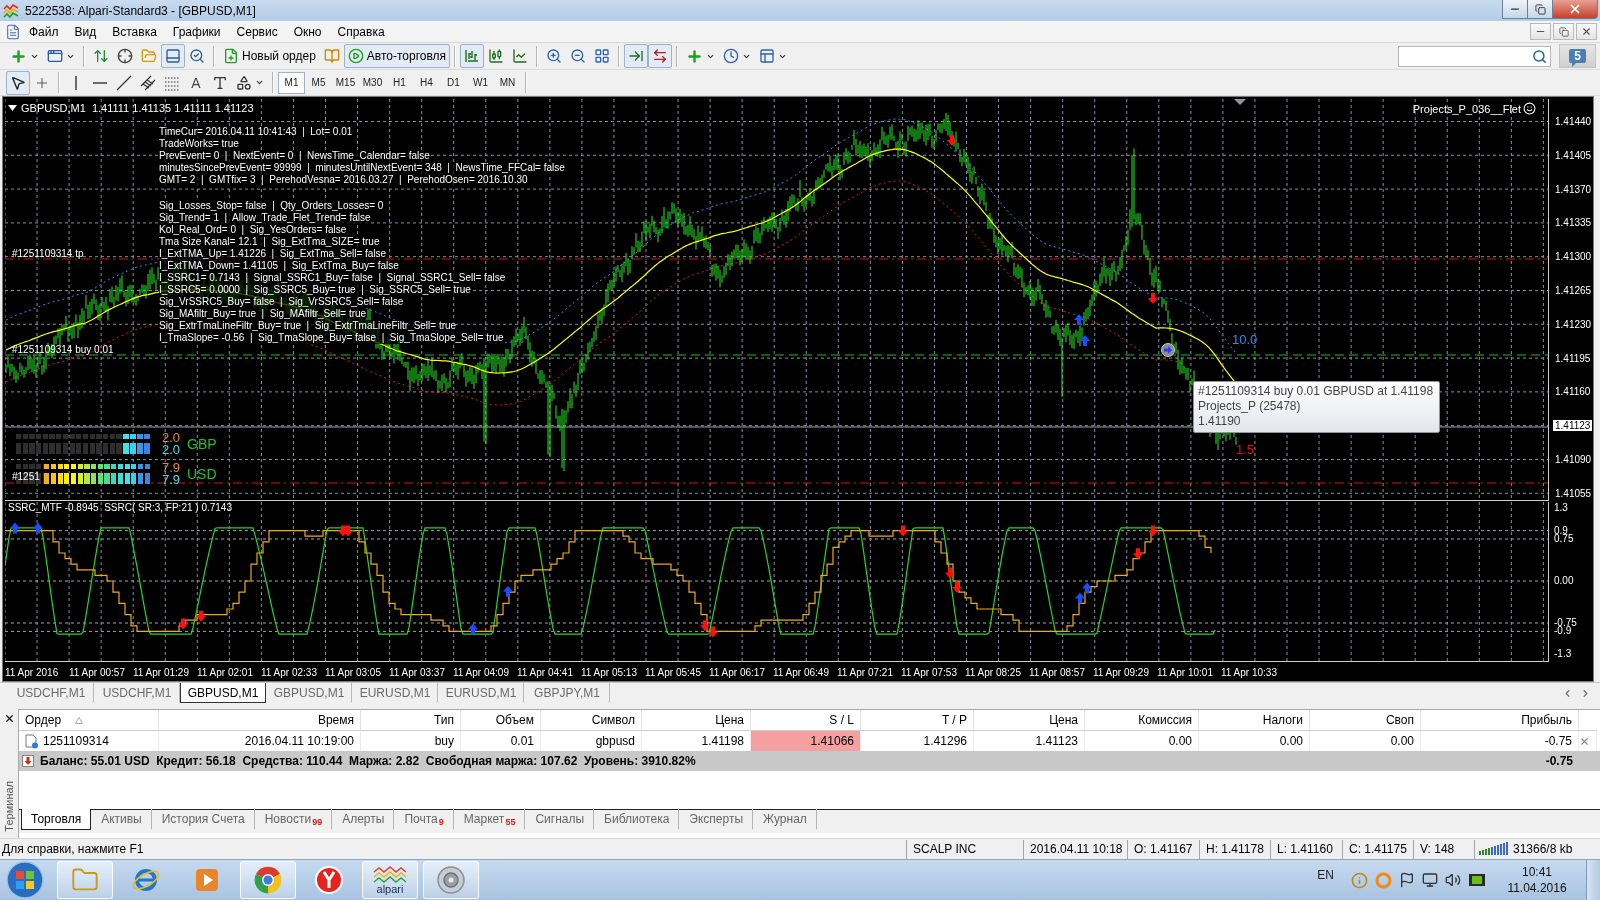 The image size is (1600, 900). What do you see at coordinates (716, 819) in the screenshot?
I see `terminal-tab: Эксперты` at bounding box center [716, 819].